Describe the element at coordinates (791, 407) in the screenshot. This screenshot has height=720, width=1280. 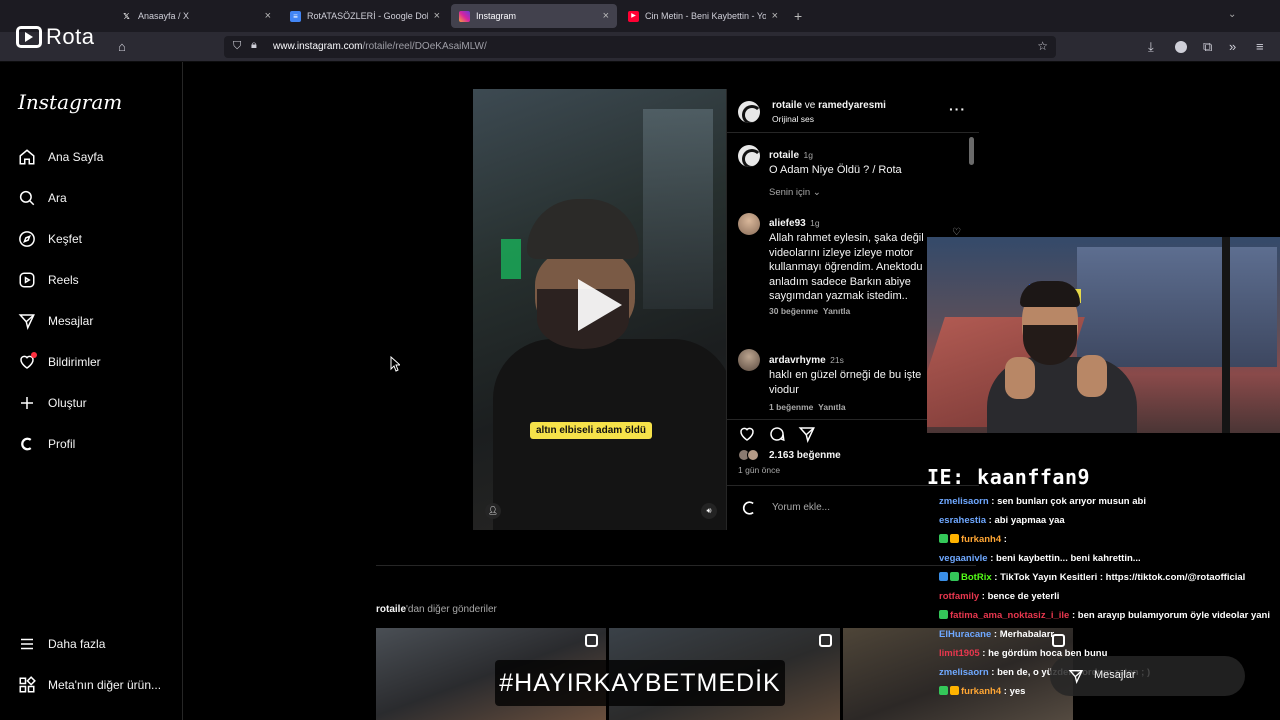
I see `comment-likes: 1 beğenme` at that location.